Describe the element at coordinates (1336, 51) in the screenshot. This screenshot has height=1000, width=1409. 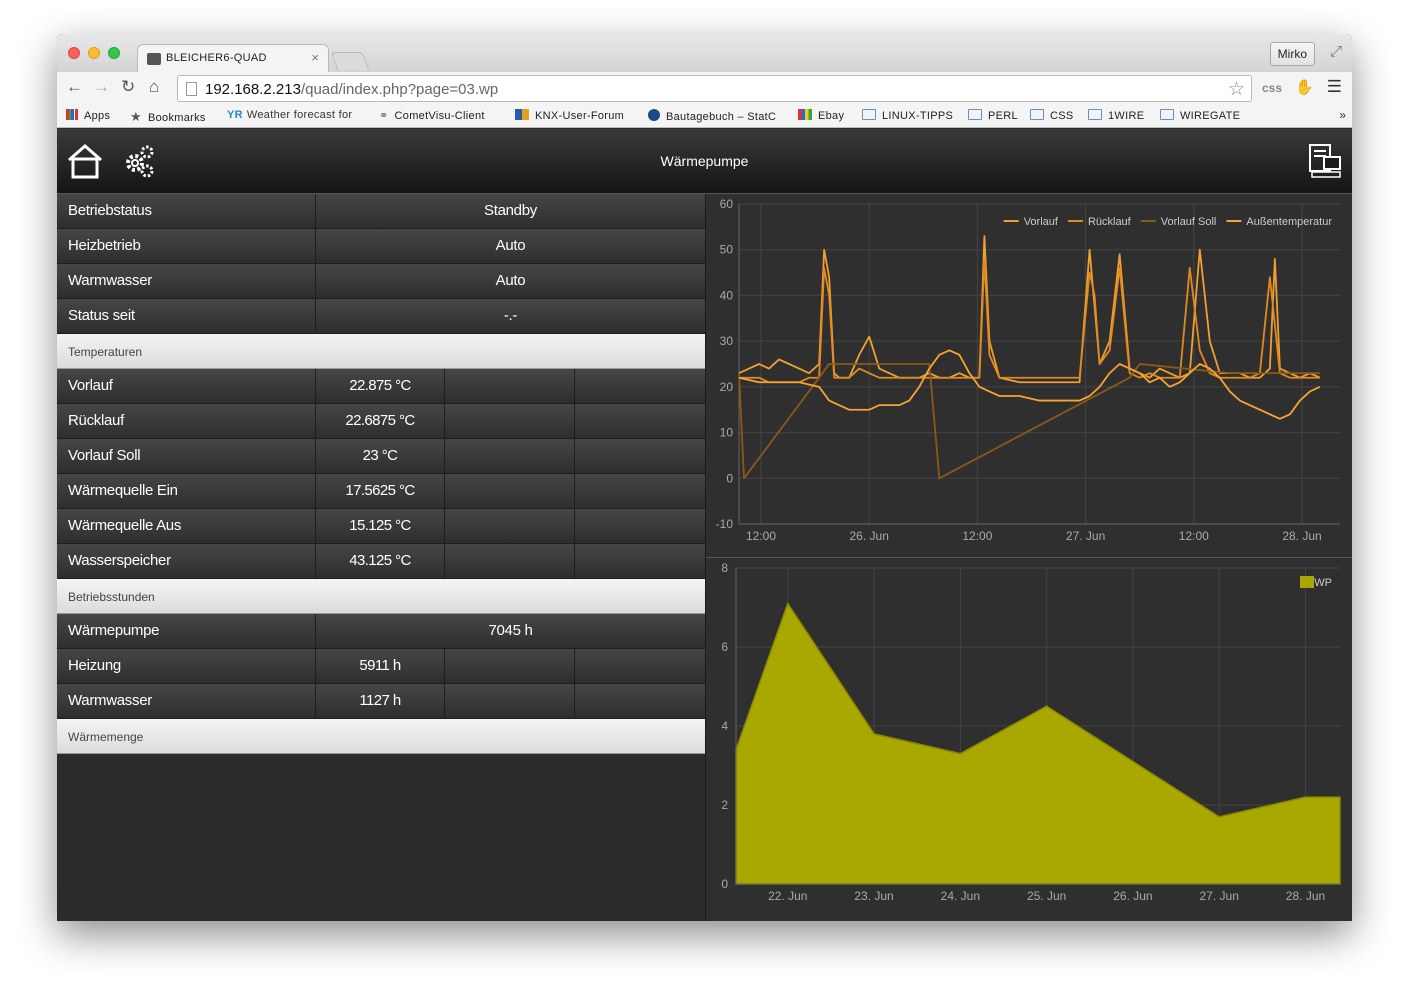
I see `fullscreen-icon: ⤢` at that location.